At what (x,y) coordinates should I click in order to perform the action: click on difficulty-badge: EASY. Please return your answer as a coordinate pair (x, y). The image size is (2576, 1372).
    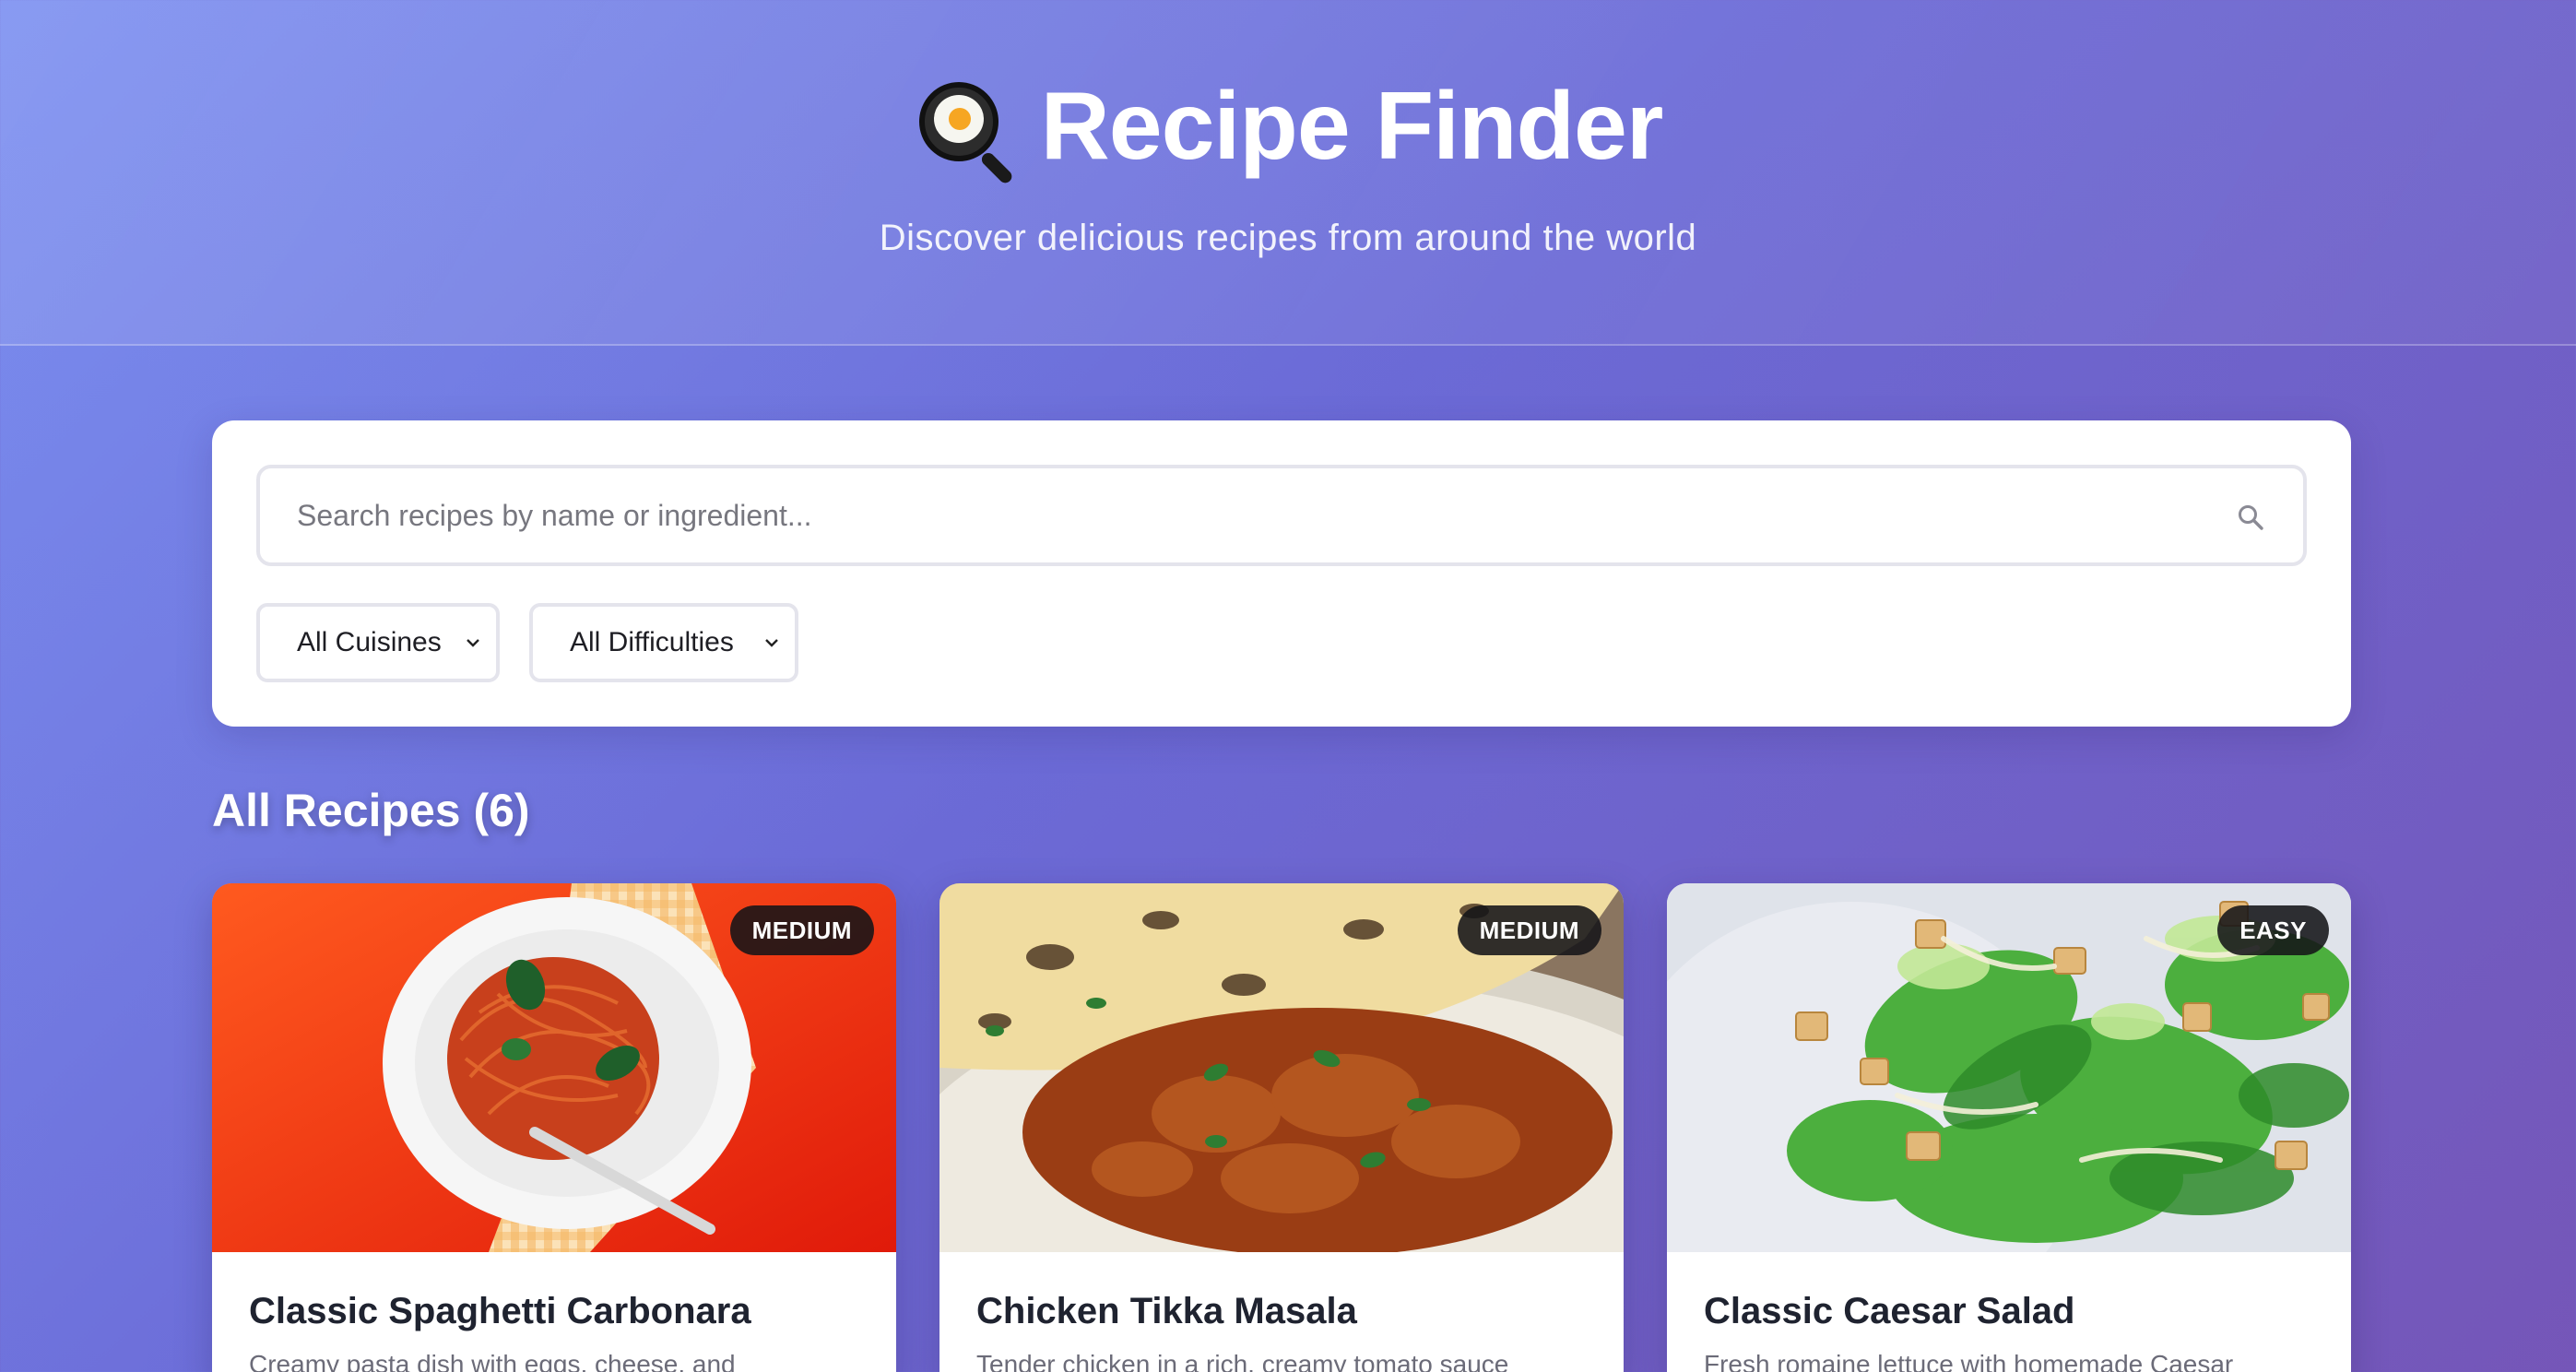
    Looking at the image, I should click on (2273, 930).